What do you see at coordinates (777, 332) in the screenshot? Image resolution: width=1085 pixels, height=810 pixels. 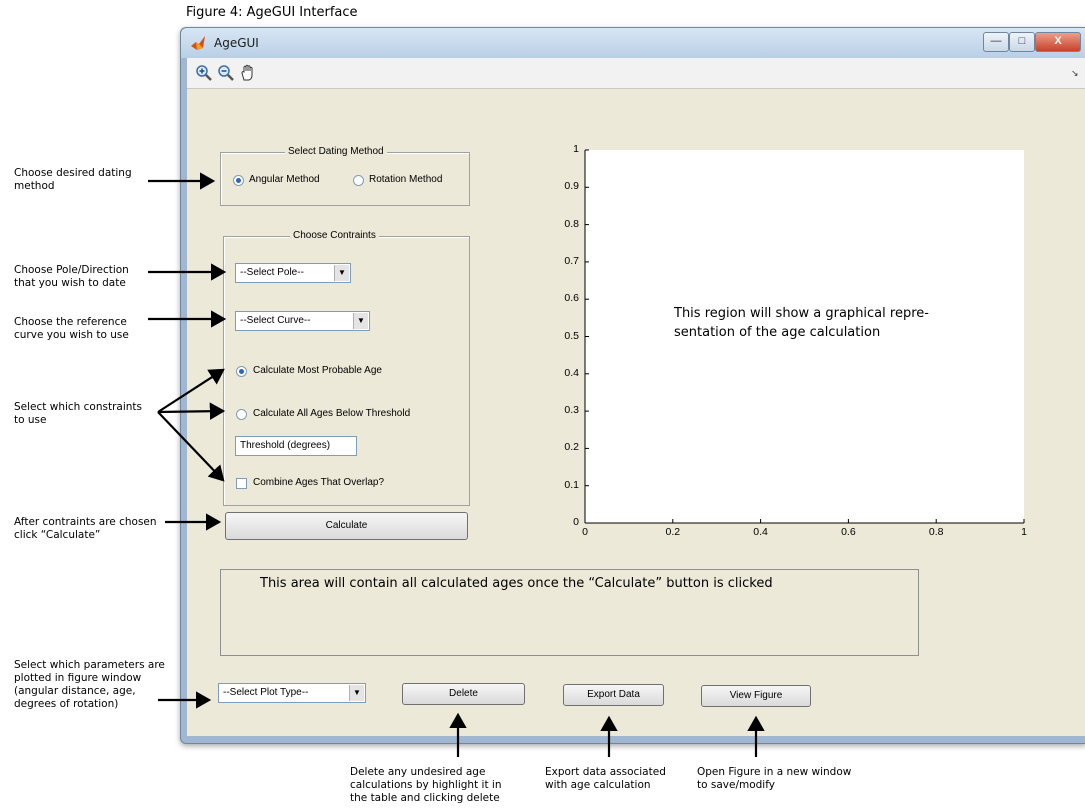 I see `plot-placeholder-line2: sentation of the age calculation` at bounding box center [777, 332].